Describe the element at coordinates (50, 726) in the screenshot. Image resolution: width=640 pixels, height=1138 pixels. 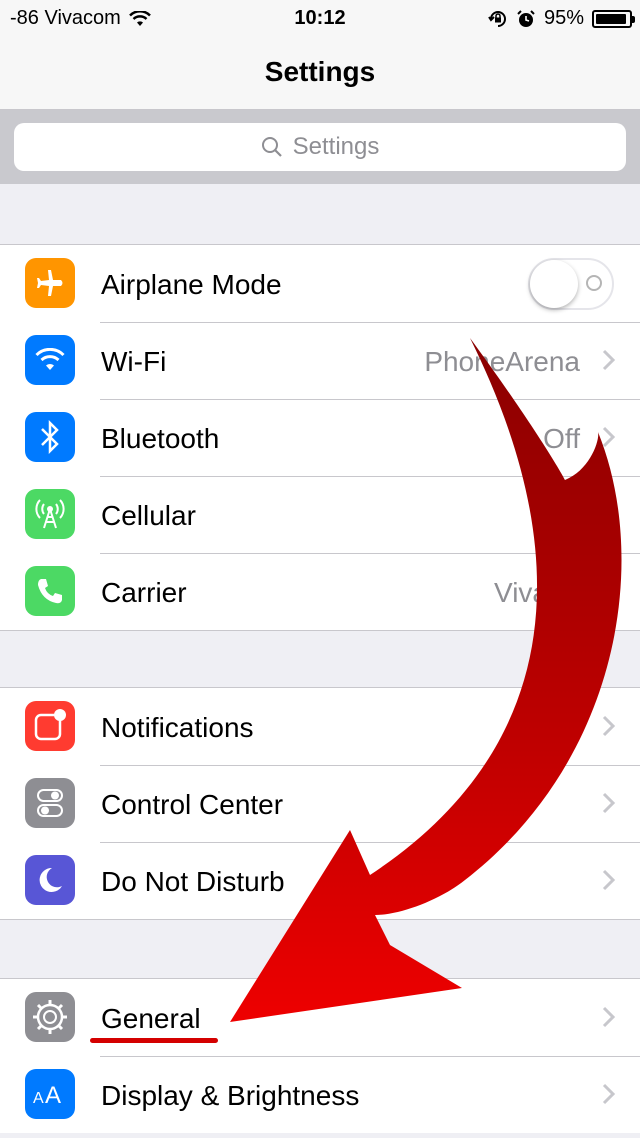
I see `notifications-icon` at that location.